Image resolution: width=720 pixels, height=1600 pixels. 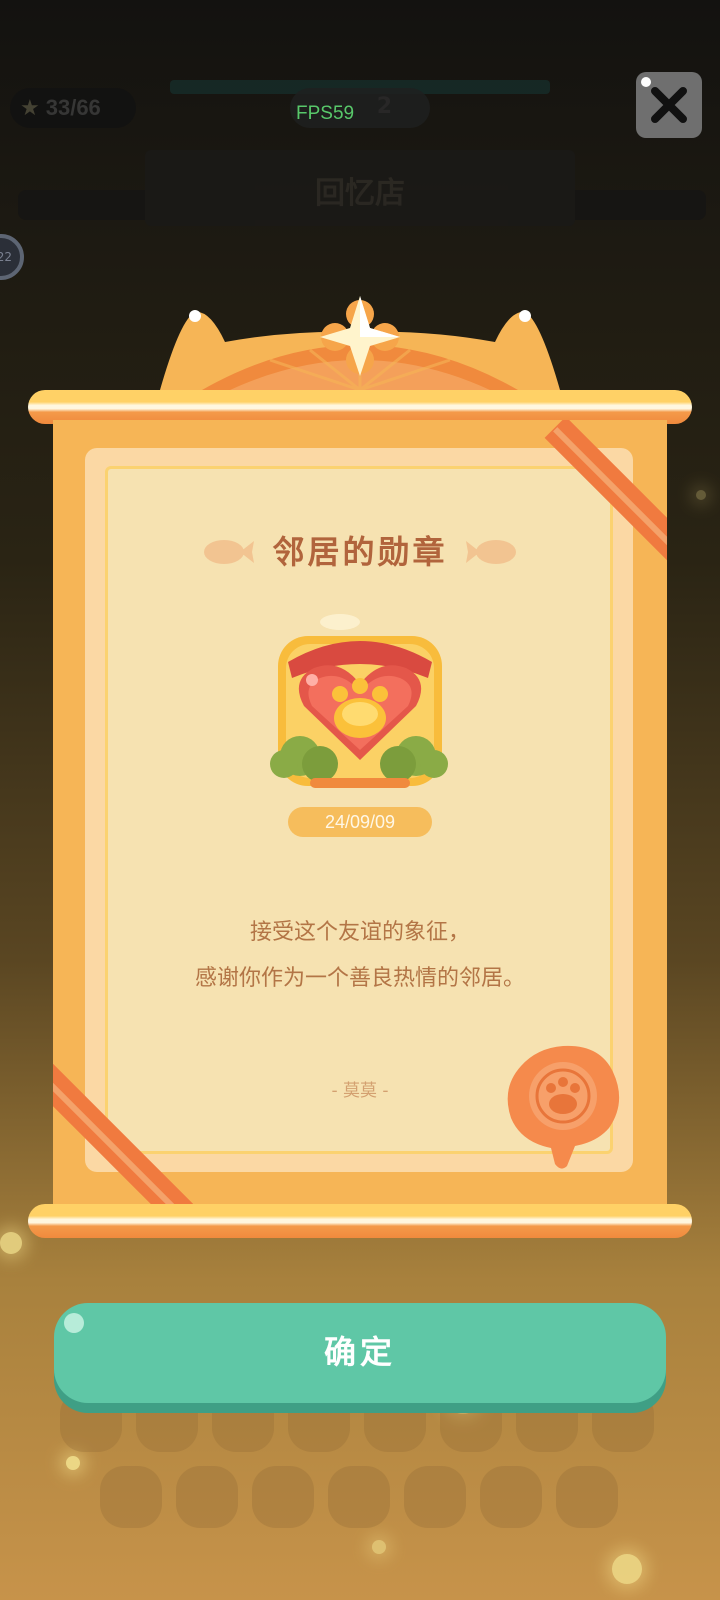 What do you see at coordinates (360, 552) in the screenshot?
I see `medal-title: 邻居的勋章` at bounding box center [360, 552].